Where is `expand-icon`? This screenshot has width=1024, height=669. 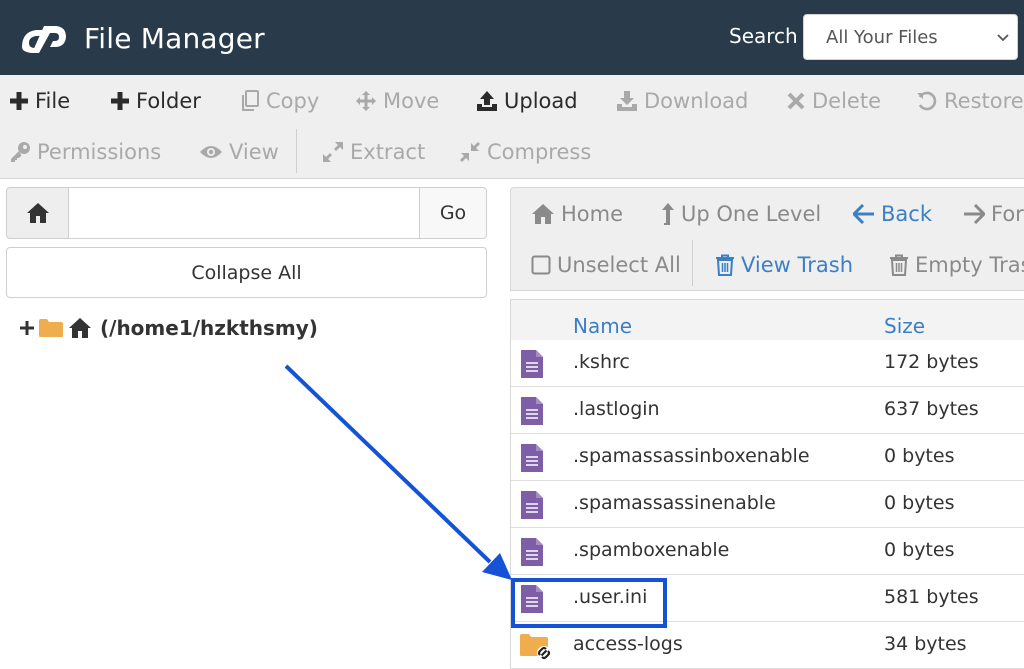 expand-icon is located at coordinates (333, 152).